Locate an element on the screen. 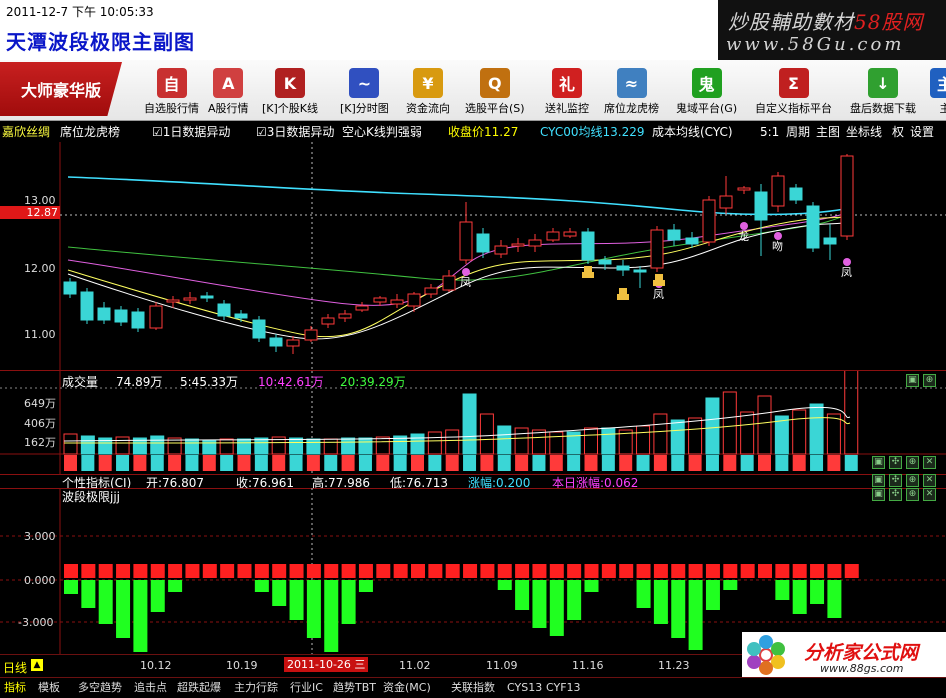 This screenshot has height=698, width=946. indicator-tab: 主力行踪 is located at coordinates (256, 688).